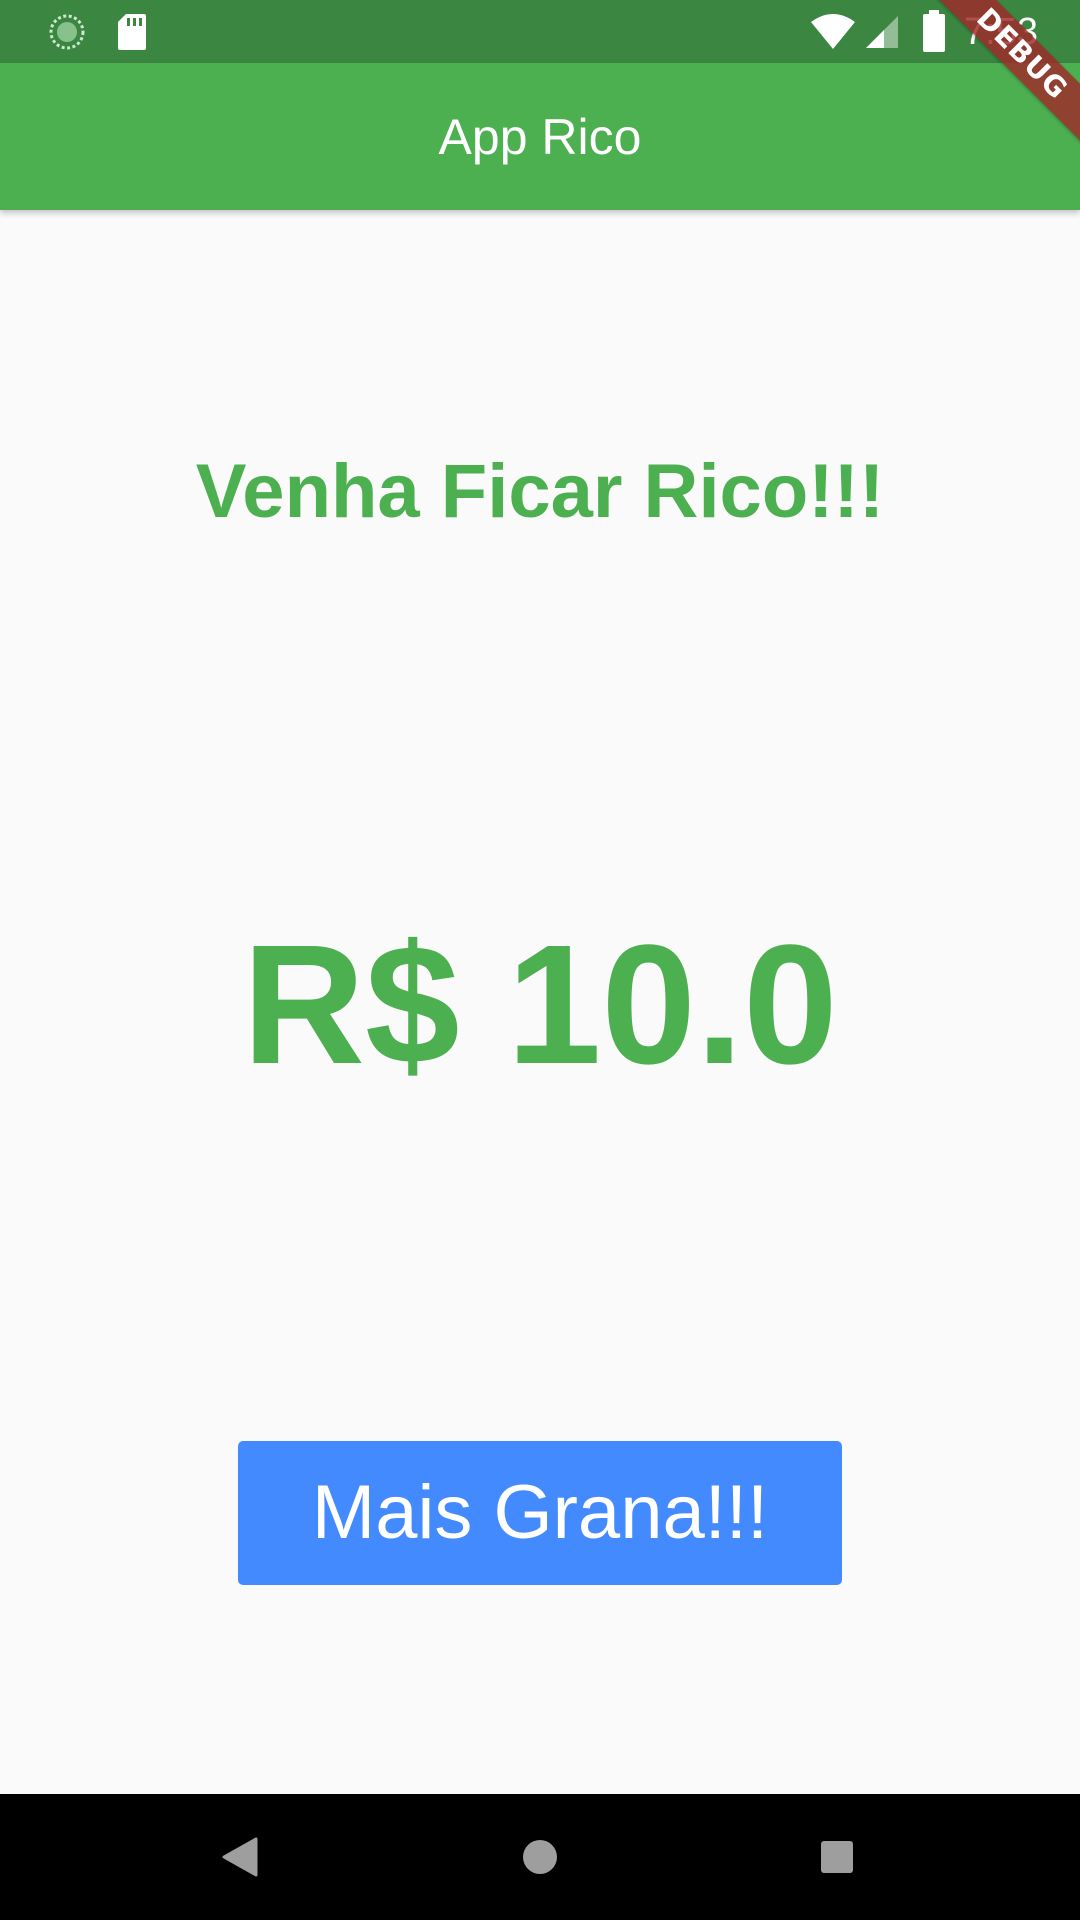 This screenshot has width=1080, height=1920. I want to click on money-amount: R$ 10.0, so click(540, 1005).